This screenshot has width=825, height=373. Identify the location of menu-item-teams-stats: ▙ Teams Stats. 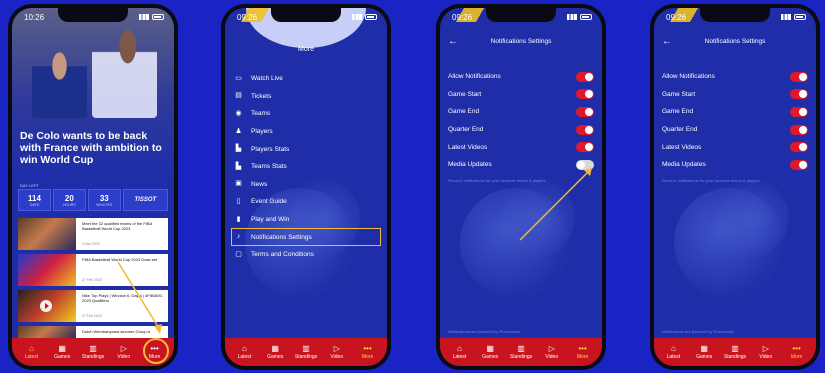
(306, 167).